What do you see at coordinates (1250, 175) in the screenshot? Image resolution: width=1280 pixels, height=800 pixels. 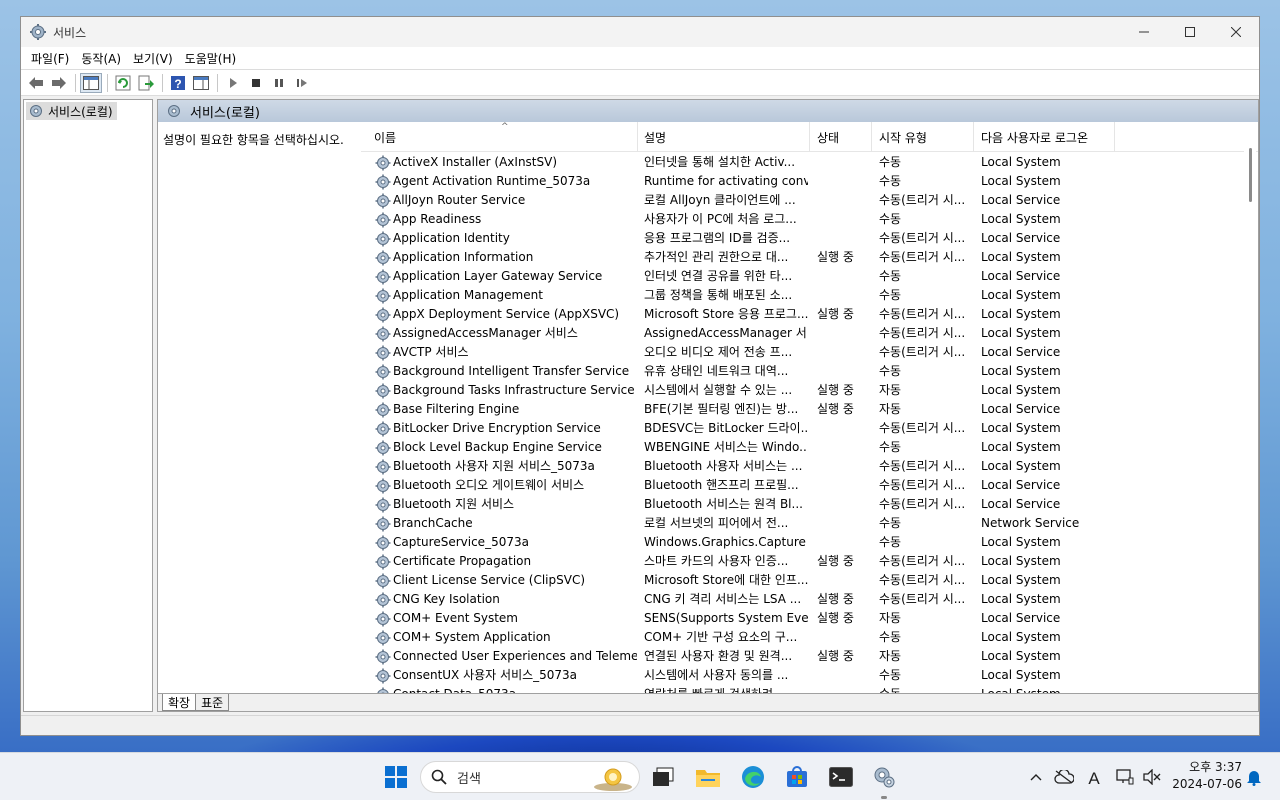 I see `scrollbar-thumb` at bounding box center [1250, 175].